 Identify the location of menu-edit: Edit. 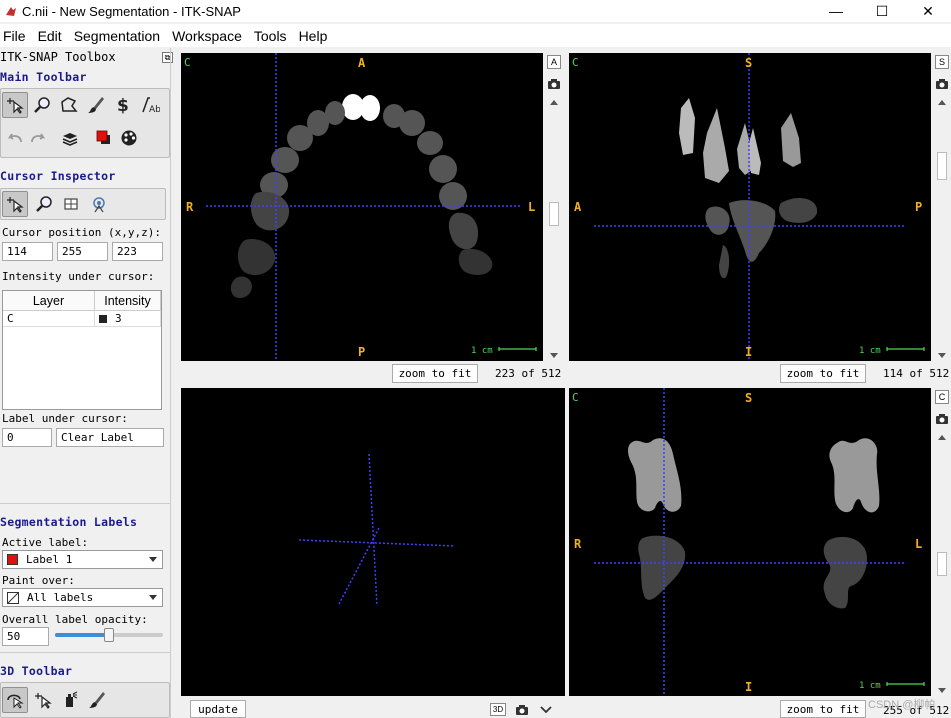
(52, 36).